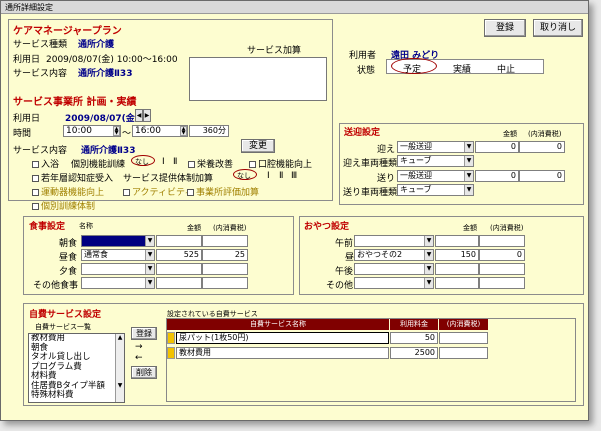 Image resolution: width=601 pixels, height=431 pixels. I want to click on snack-afternoon-tax, so click(502, 269).